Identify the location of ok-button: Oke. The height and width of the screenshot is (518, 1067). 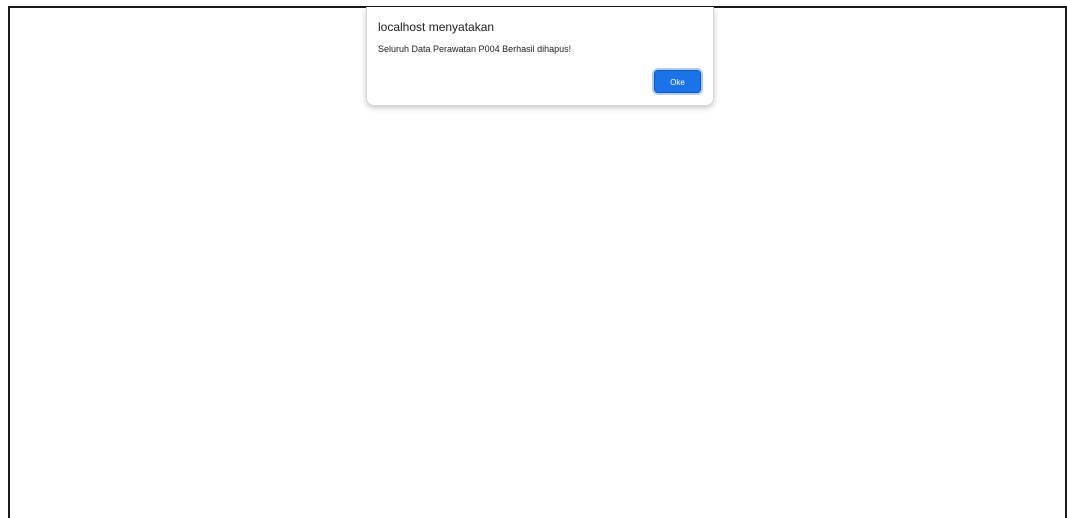
(677, 81).